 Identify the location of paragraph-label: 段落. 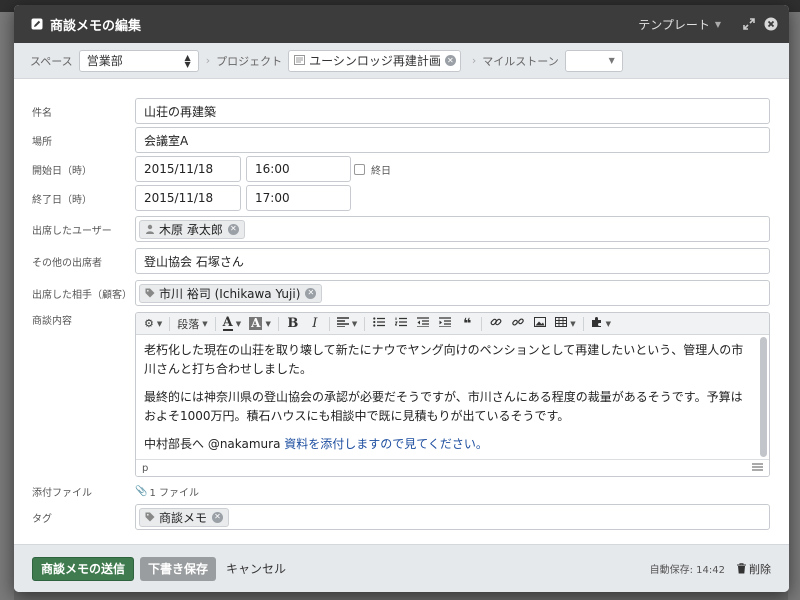
(188, 324).